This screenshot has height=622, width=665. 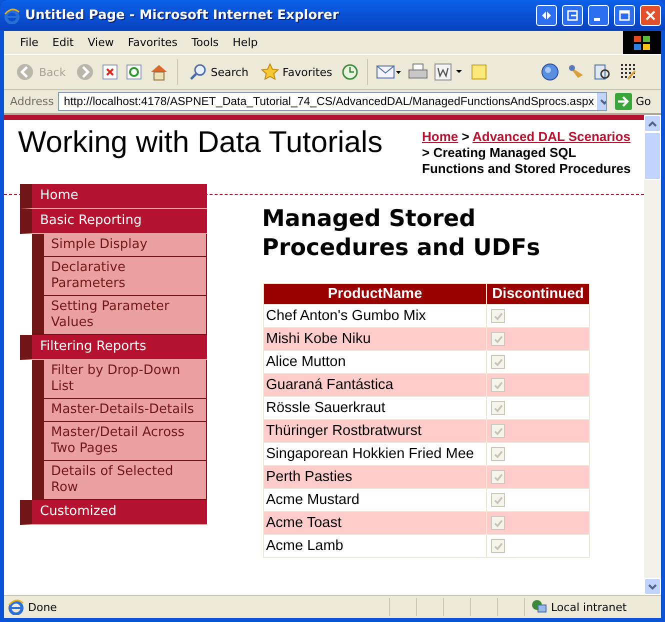 What do you see at coordinates (205, 42) in the screenshot?
I see `menu-item: Tools` at bounding box center [205, 42].